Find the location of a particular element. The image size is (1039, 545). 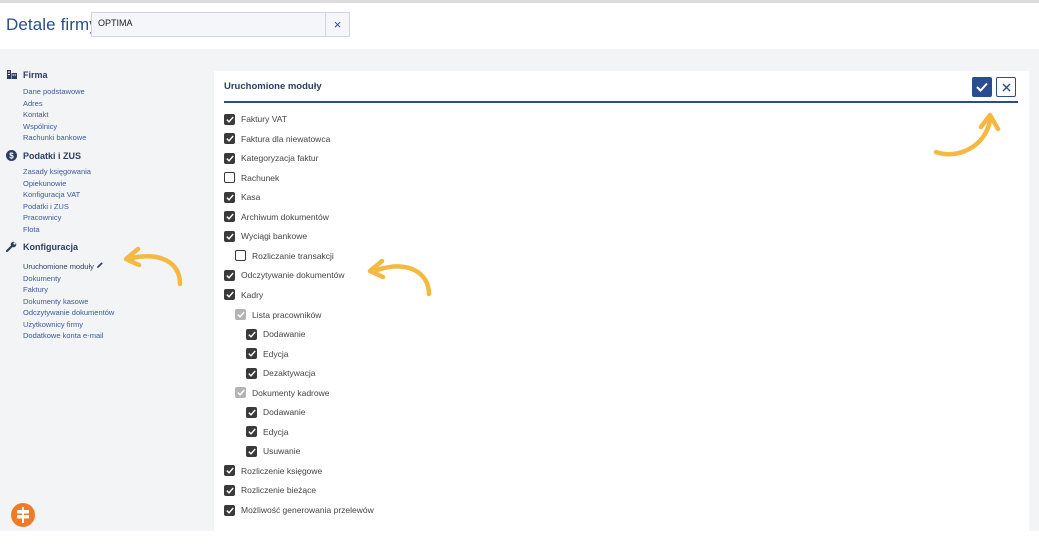

sidebar-item-zasady-ksiegowania: Zasady księgowania is located at coordinates (57, 172).